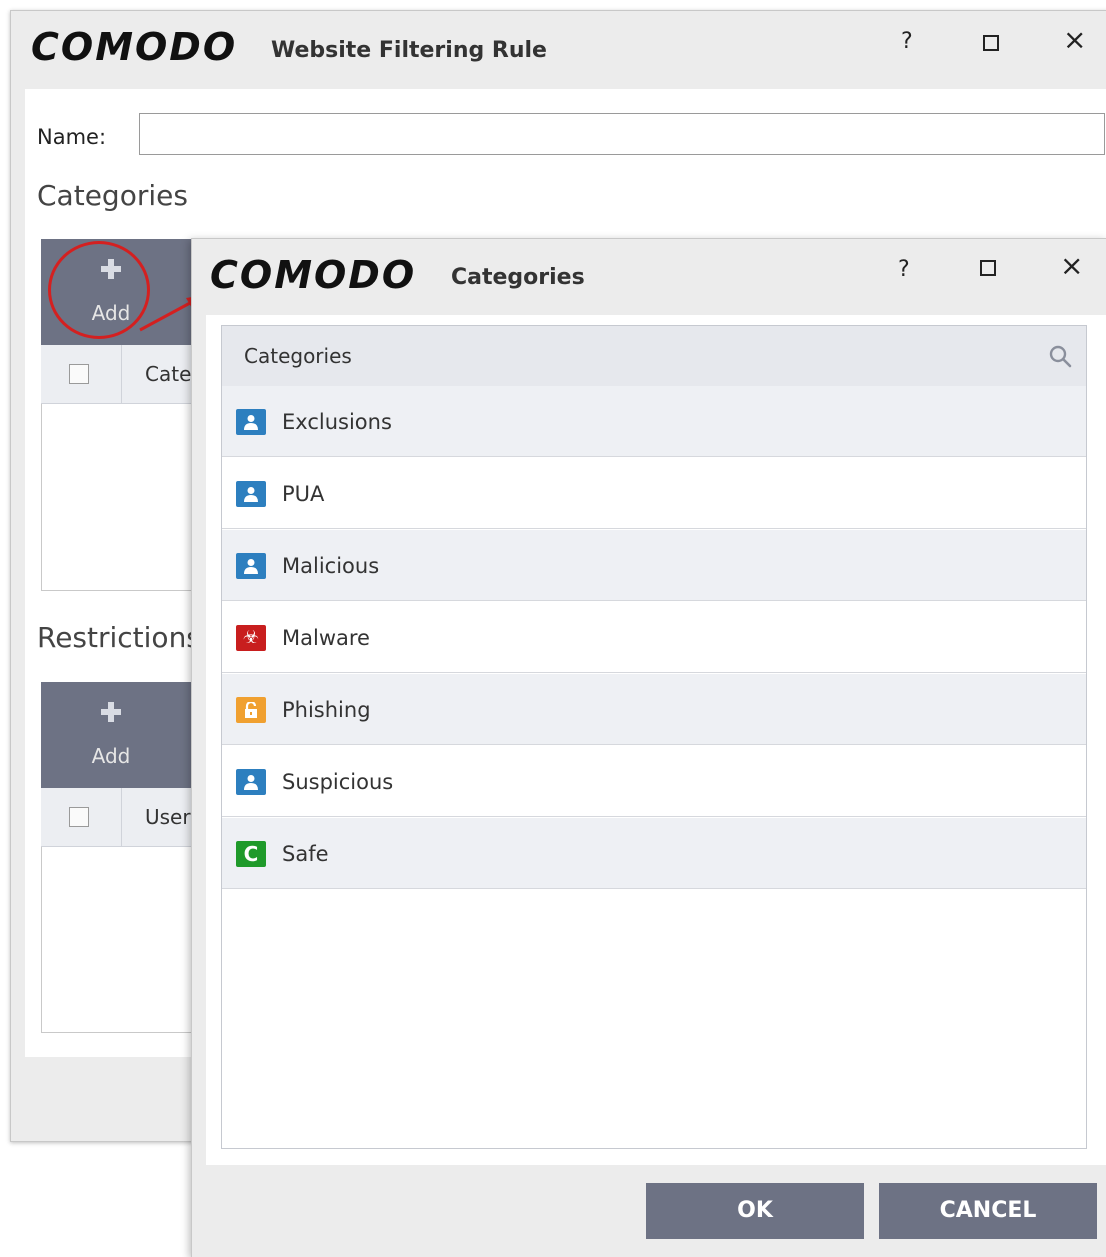 Image resolution: width=1106 pixels, height=1257 pixels. I want to click on category-item-phishing: Phishing, so click(654, 709).